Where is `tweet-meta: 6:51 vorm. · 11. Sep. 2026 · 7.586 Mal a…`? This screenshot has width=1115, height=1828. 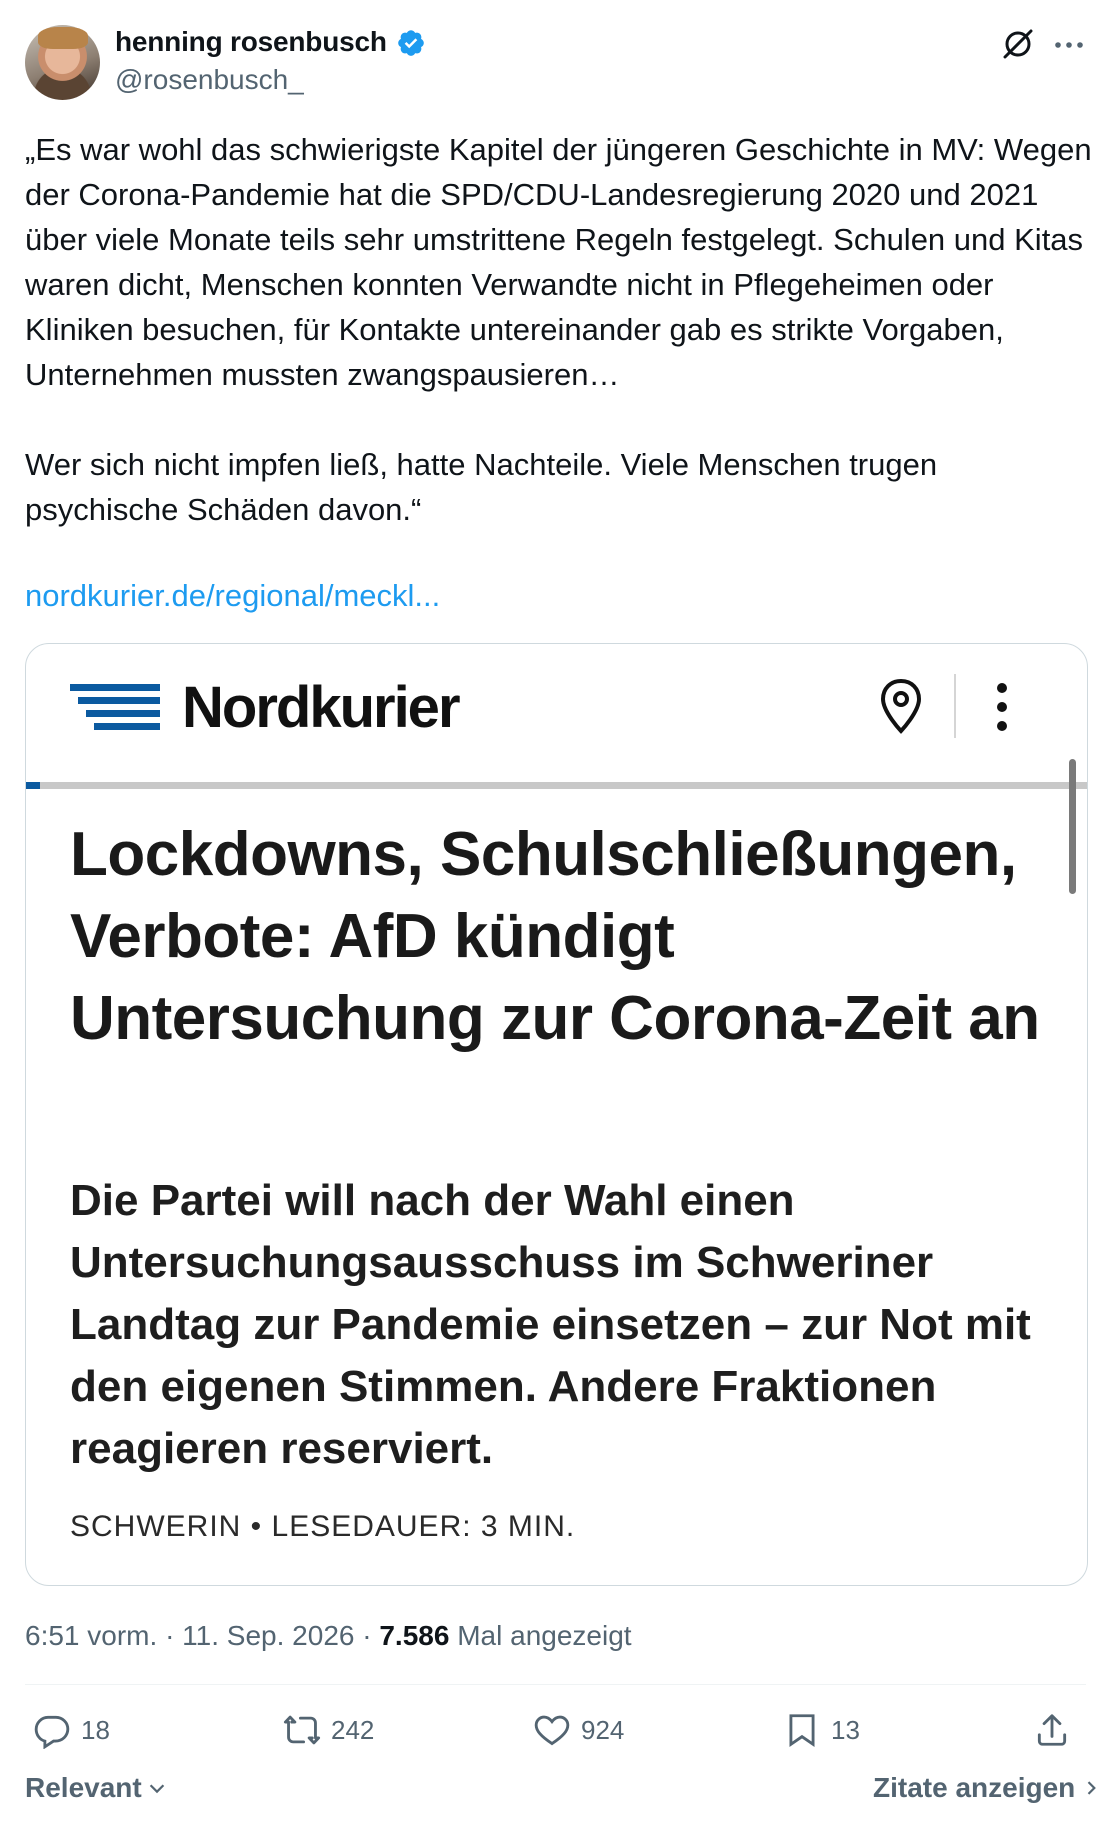 tweet-meta: 6:51 vorm. · 11. Sep. 2026 · 7.586 Mal a… is located at coordinates (328, 1636).